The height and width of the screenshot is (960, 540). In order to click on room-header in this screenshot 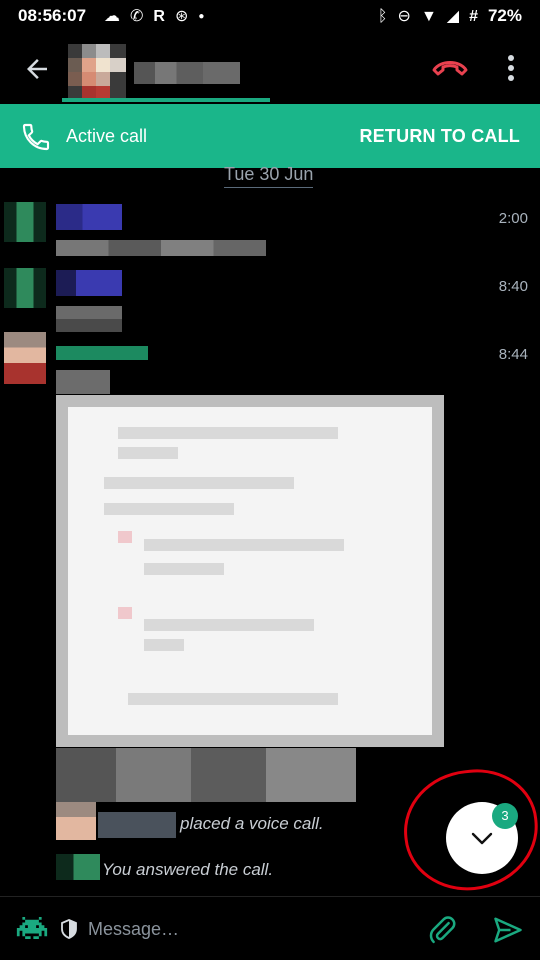, I will do `click(270, 69)`.